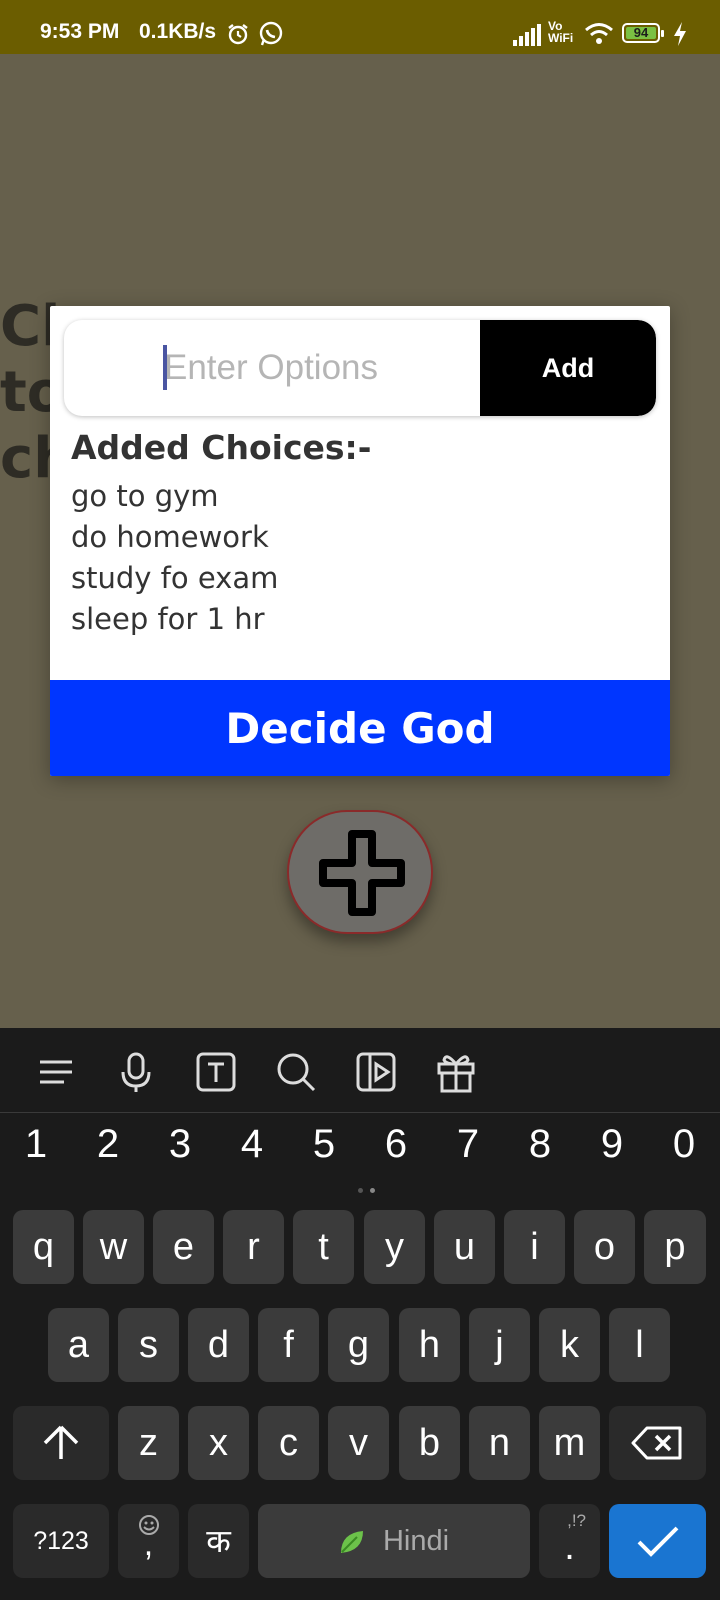 This screenshot has height=1600, width=720. What do you see at coordinates (680, 34) in the screenshot?
I see `charging-icon` at bounding box center [680, 34].